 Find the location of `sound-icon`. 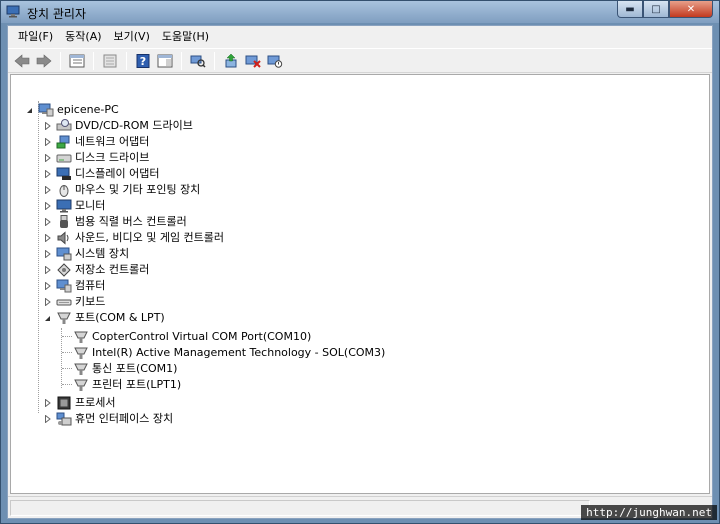

sound-icon is located at coordinates (64, 238).